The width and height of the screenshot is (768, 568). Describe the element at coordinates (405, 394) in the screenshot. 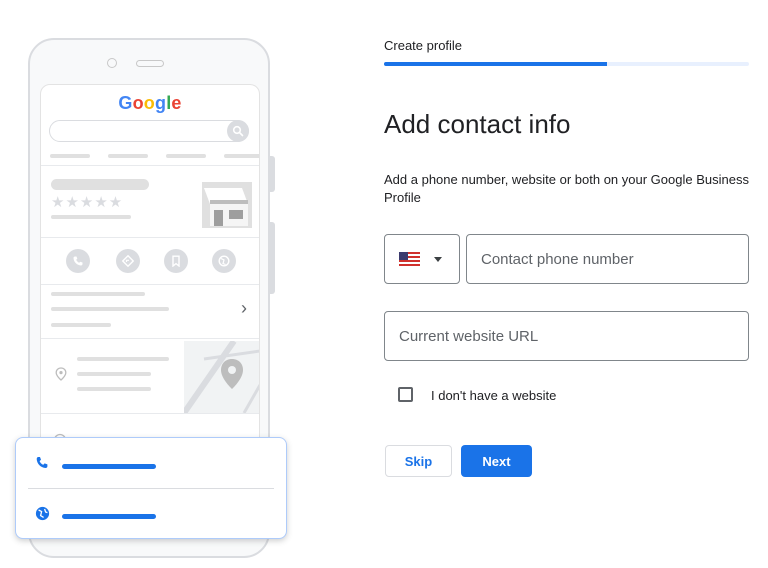

I see `no-website-checkbox` at that location.